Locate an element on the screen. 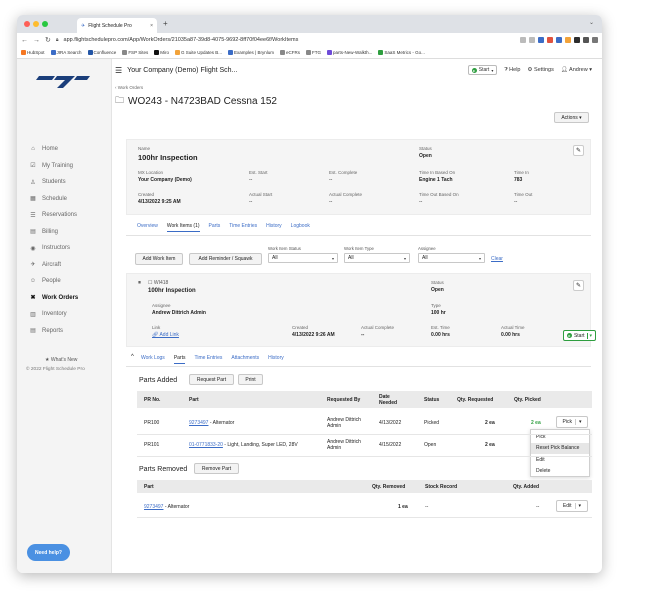 This screenshot has height=603, width=656. work-item-name: 100hr Inspection is located at coordinates (172, 291).